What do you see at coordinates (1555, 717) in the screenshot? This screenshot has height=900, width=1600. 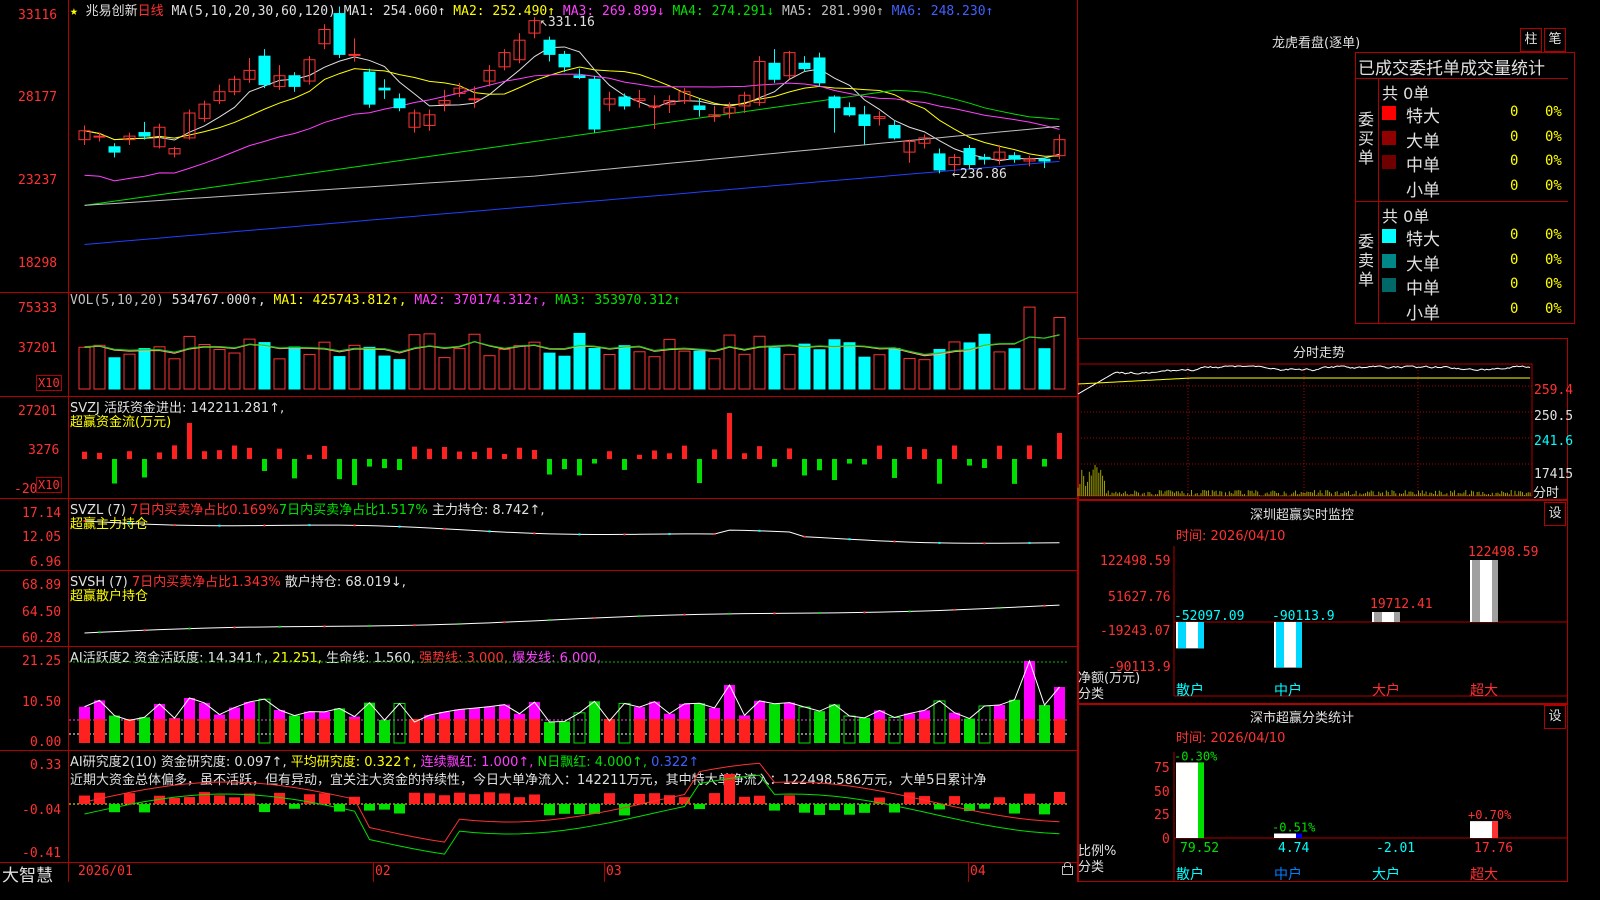 I see `classify-settings-button: 设` at bounding box center [1555, 717].